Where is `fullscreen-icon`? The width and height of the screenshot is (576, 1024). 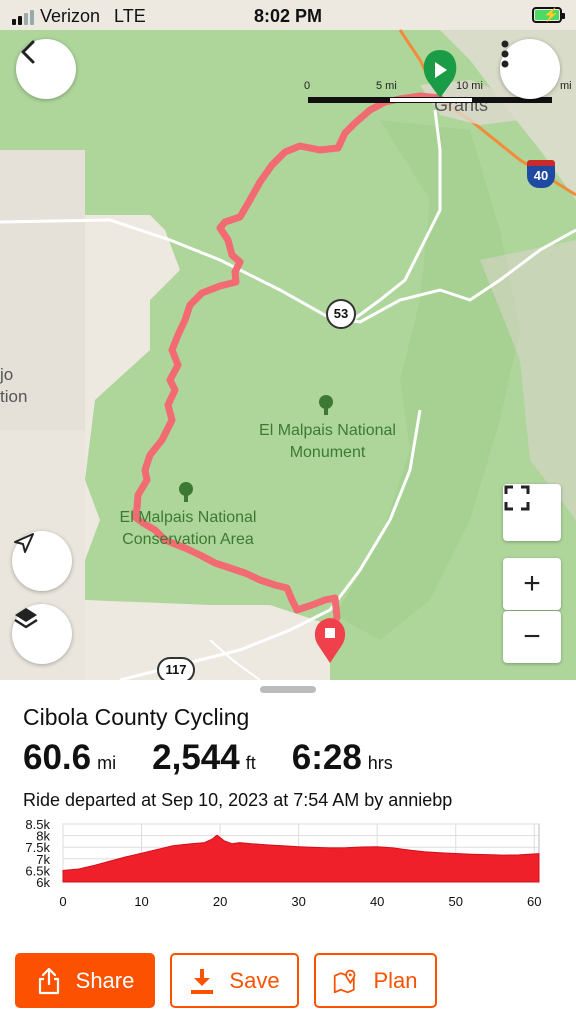 fullscreen-icon is located at coordinates (517, 498).